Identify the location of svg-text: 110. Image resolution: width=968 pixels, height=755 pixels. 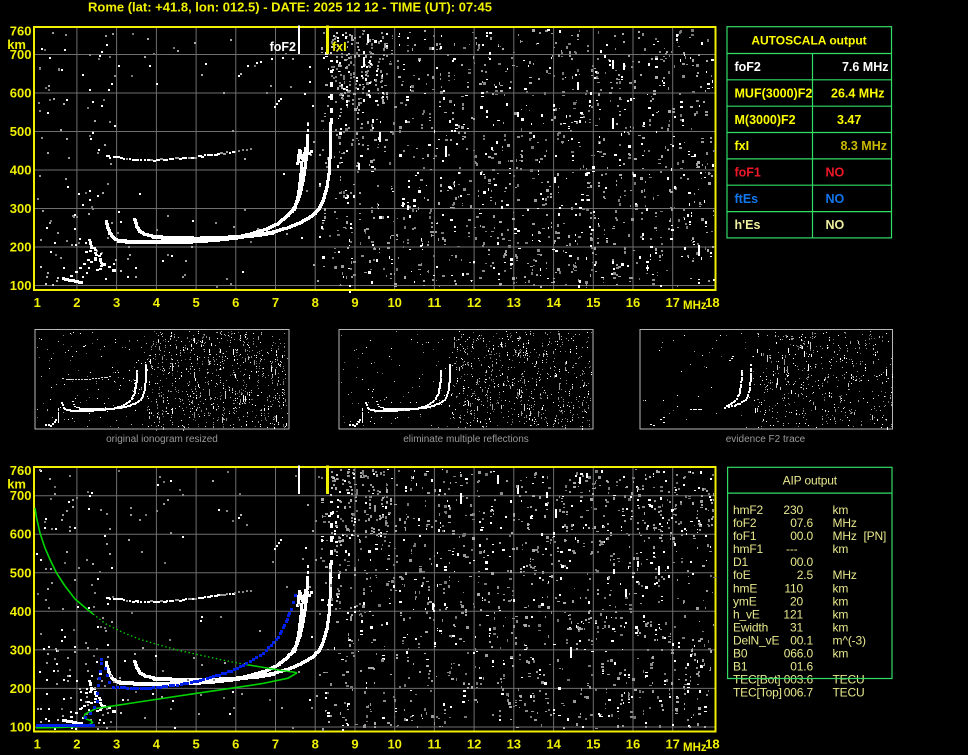
(793, 588).